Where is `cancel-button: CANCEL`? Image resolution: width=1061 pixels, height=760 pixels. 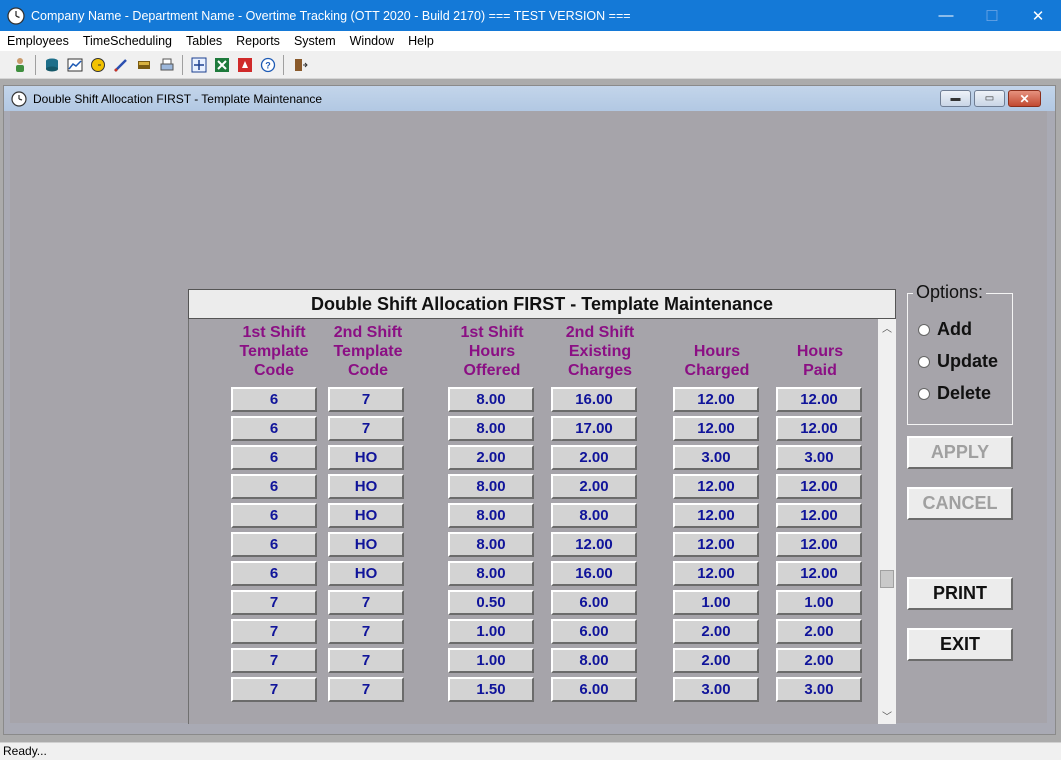 cancel-button: CANCEL is located at coordinates (960, 503).